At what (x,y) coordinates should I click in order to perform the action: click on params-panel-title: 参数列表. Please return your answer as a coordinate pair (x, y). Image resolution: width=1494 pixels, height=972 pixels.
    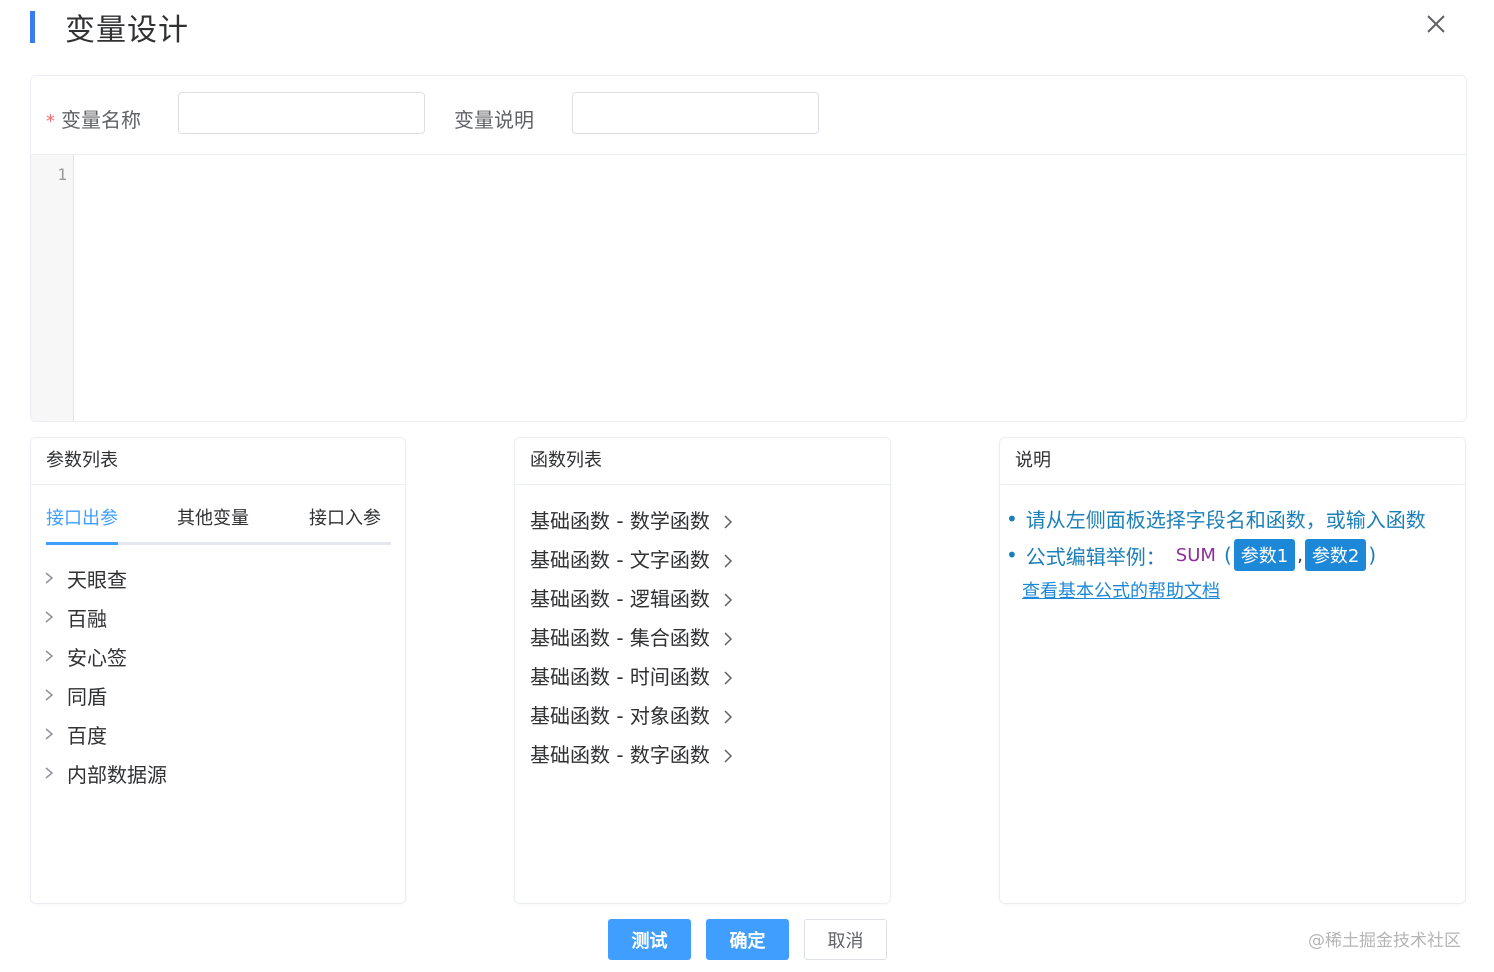
    Looking at the image, I should click on (218, 461).